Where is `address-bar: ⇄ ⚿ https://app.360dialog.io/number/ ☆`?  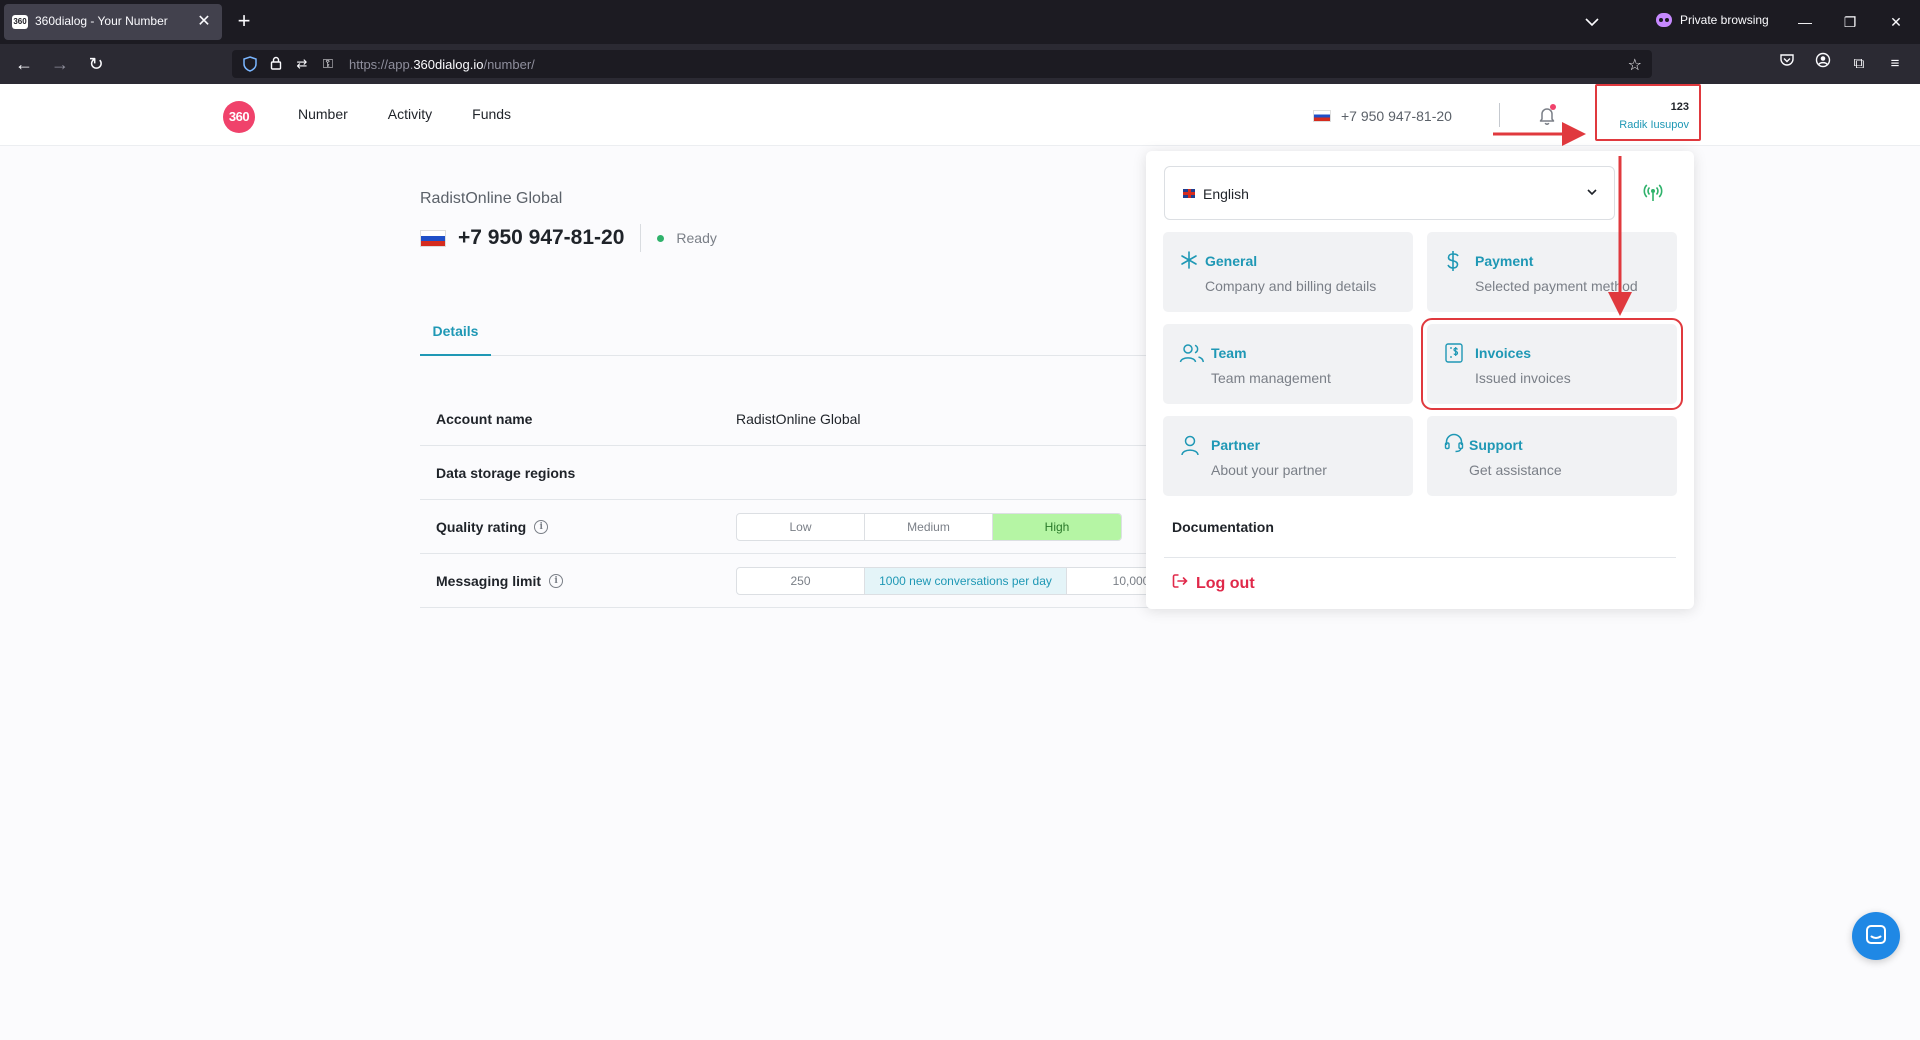
address-bar: ⇄ ⚿ https://app.360dialog.io/number/ ☆ is located at coordinates (942, 64).